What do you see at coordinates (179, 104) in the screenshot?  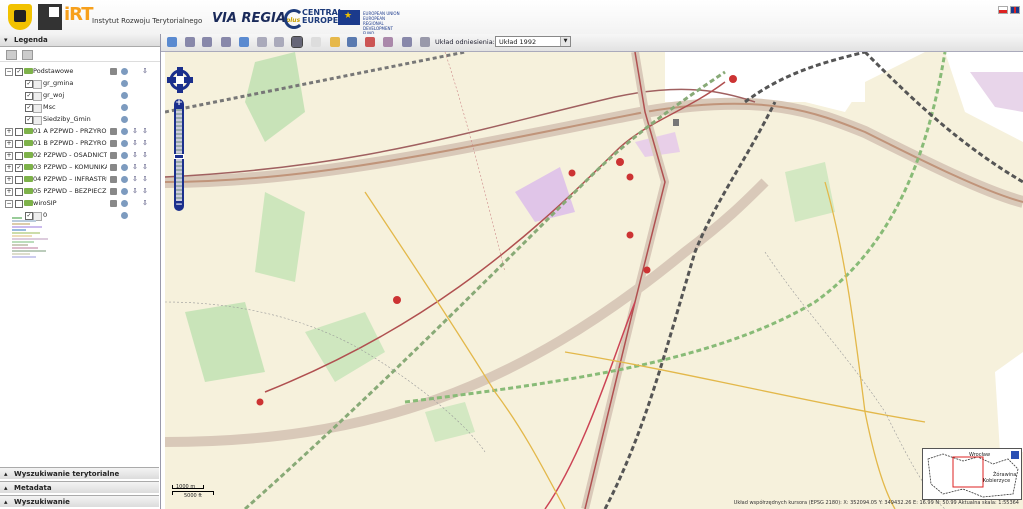 I see `zoom-in-icon: +` at bounding box center [179, 104].